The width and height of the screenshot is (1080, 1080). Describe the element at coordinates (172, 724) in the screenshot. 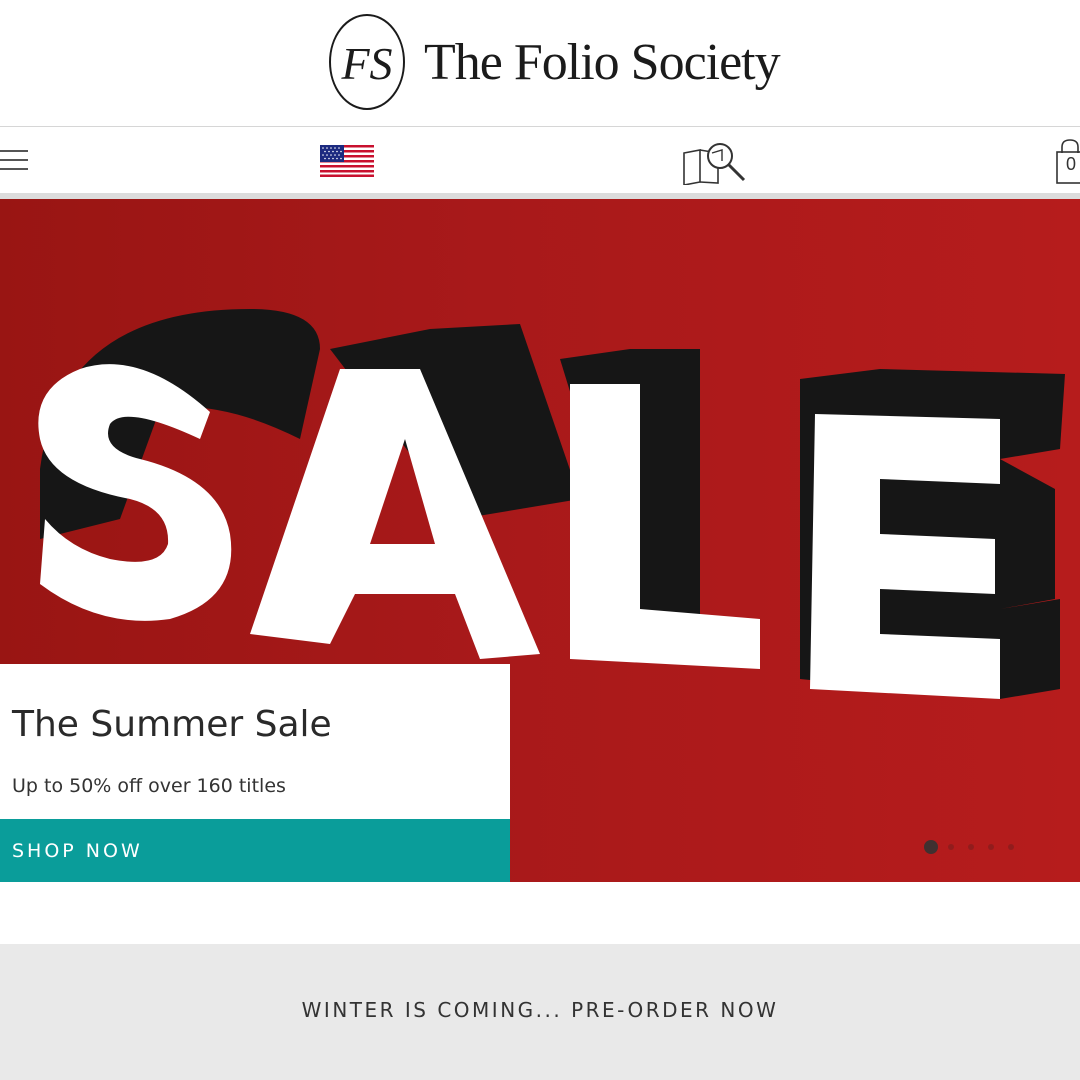

I see `promo-title: The Summer Sale` at that location.